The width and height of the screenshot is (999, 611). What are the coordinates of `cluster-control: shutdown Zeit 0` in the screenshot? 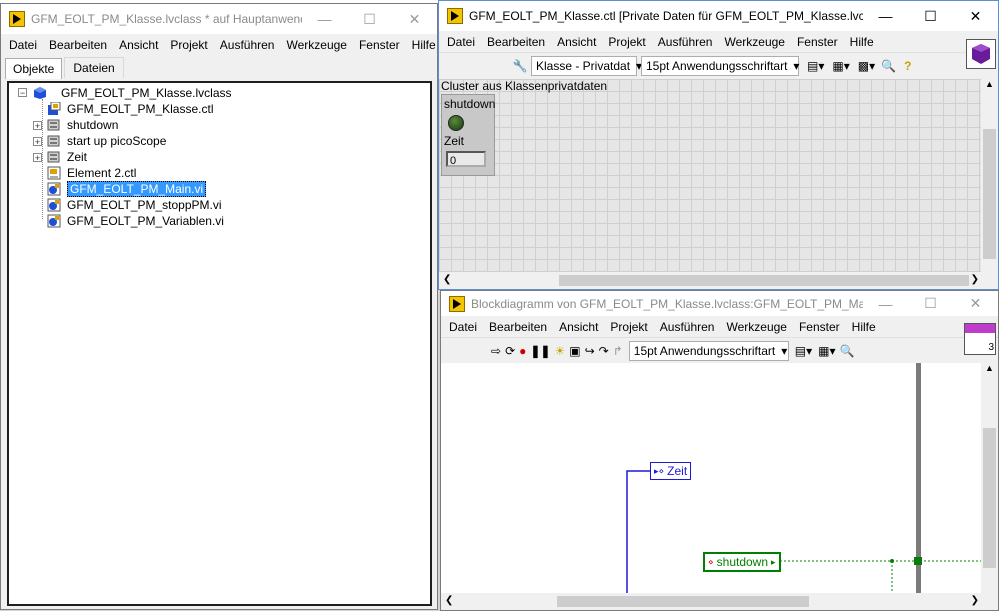 It's located at (468, 135).